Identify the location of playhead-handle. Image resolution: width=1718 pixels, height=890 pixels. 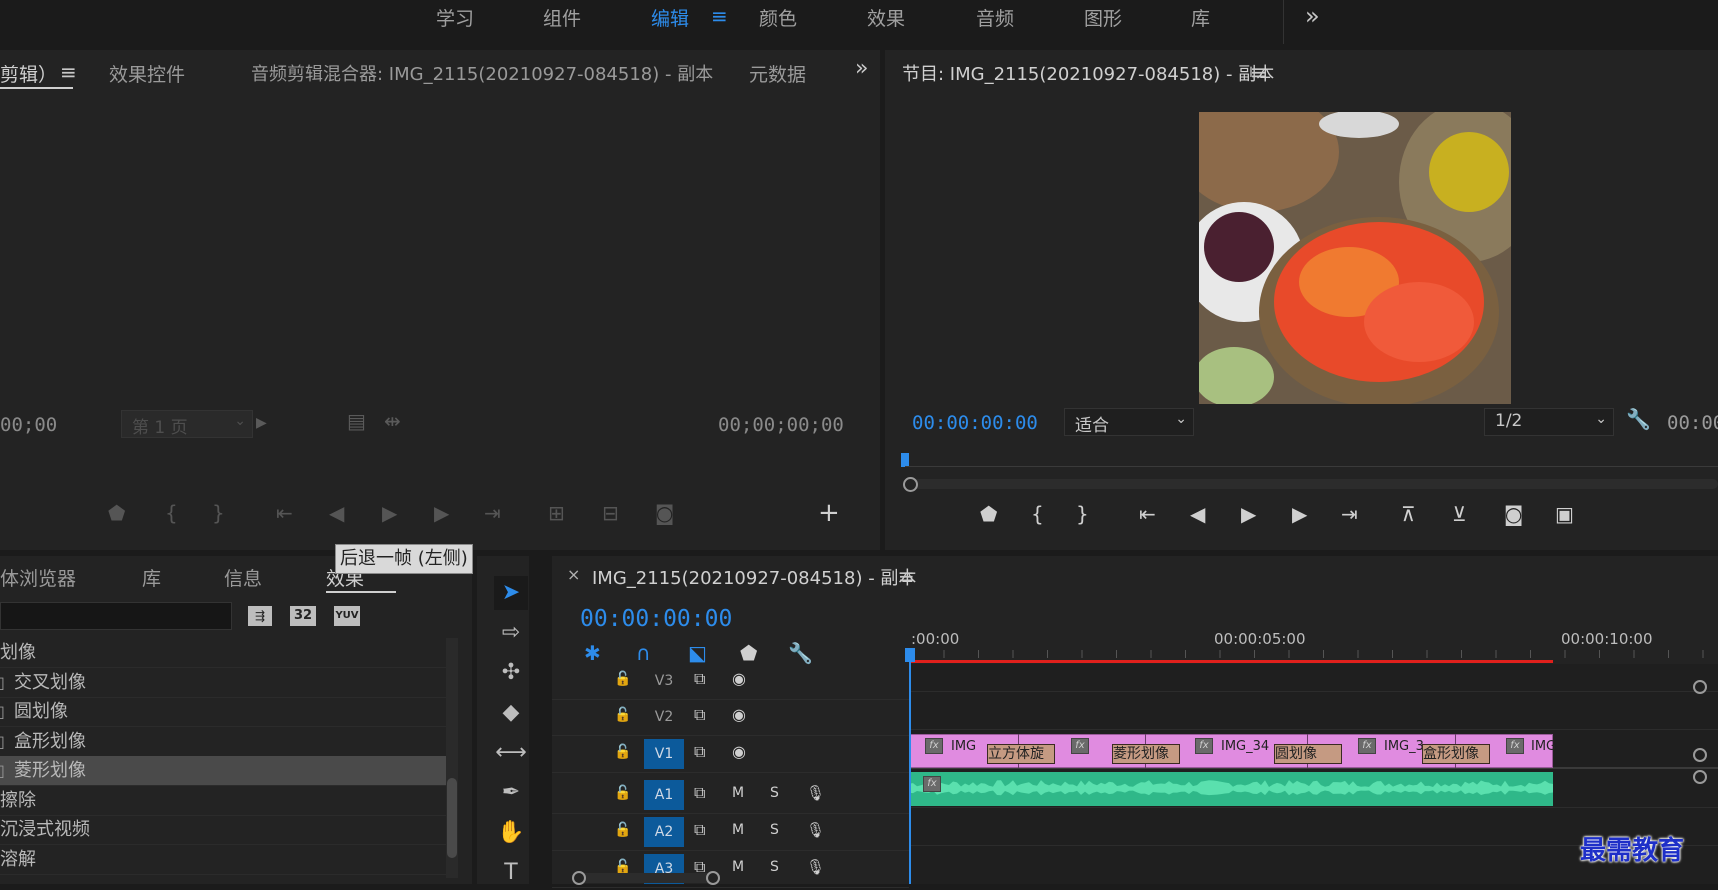
(910, 655).